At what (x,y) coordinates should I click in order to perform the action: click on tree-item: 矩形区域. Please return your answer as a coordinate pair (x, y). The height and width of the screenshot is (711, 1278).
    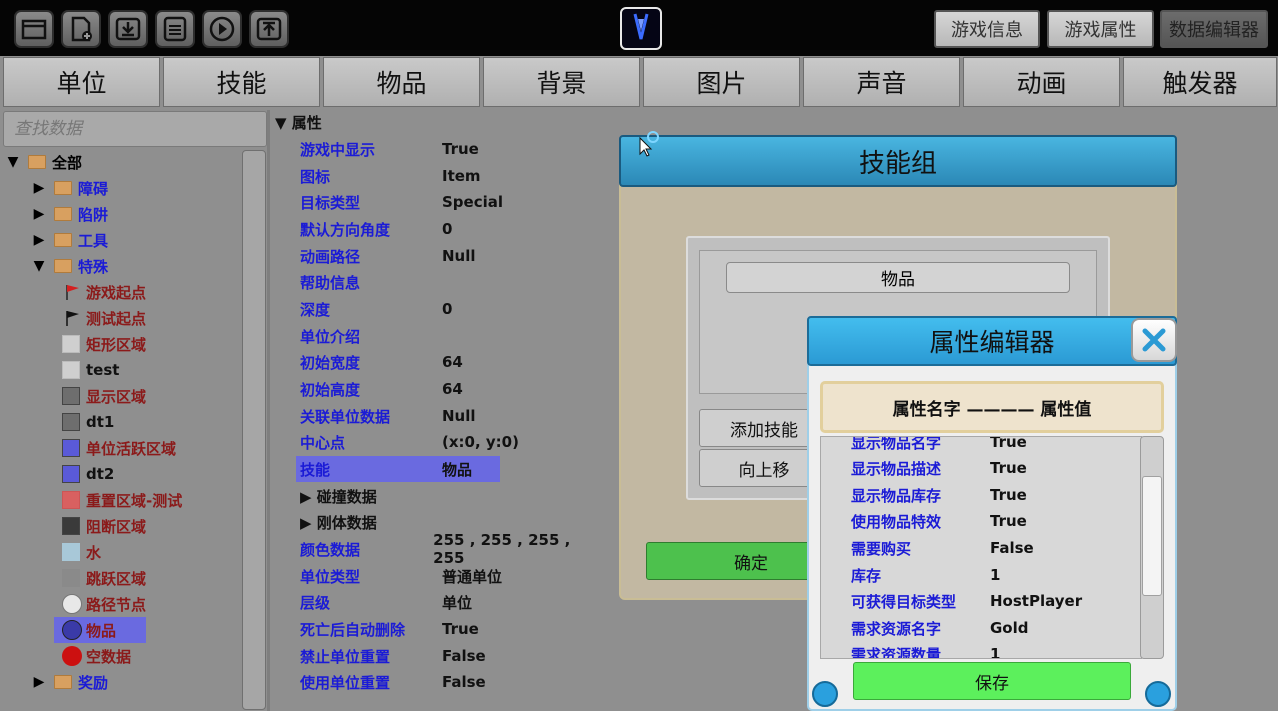
    Looking at the image, I should click on (124, 344).